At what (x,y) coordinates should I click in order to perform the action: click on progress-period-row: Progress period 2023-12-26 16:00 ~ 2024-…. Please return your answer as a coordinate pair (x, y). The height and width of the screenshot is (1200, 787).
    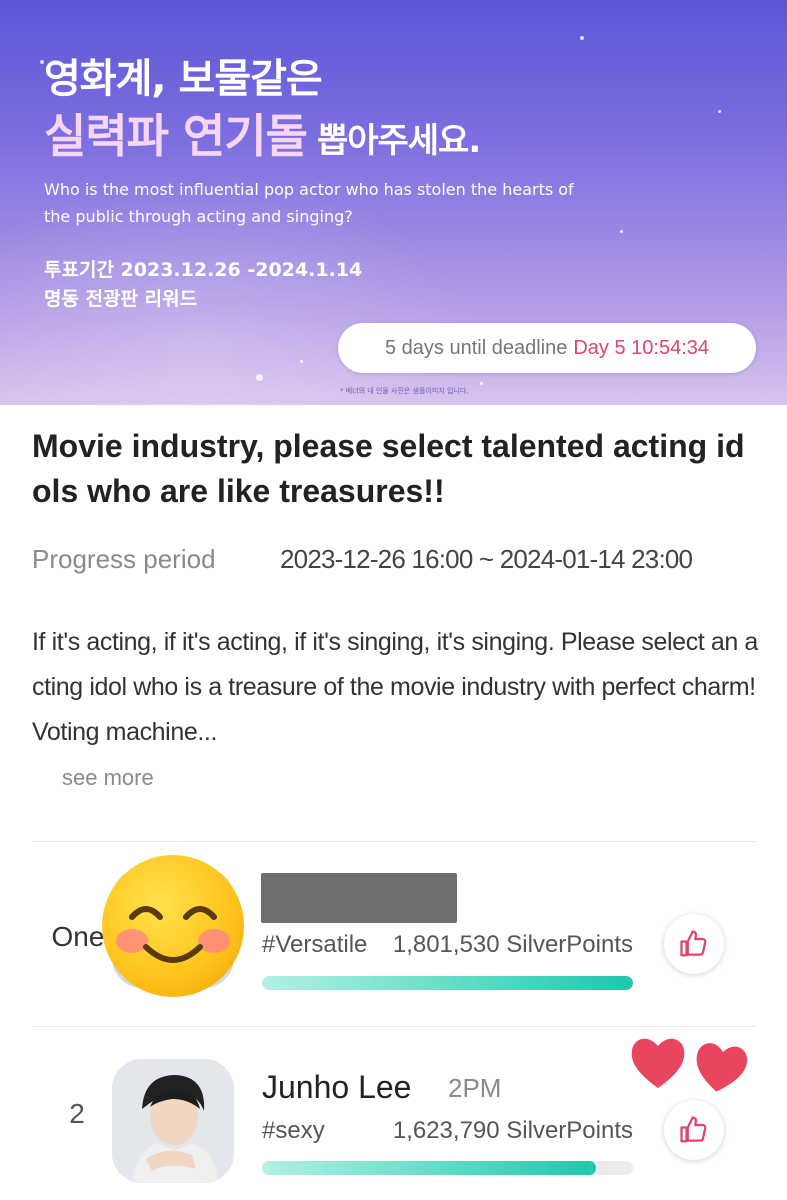
    Looking at the image, I should click on (397, 559).